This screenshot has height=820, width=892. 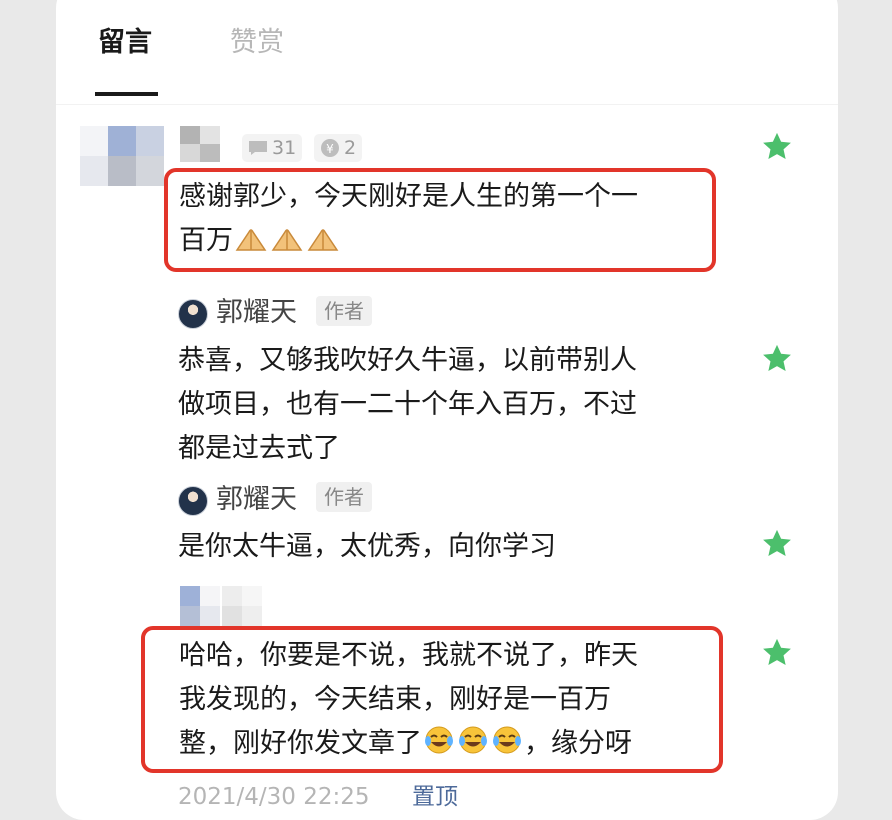 I want to click on reply-text-line: 恭喜，又够我吹好久牛逼，以前带别人, so click(x=407, y=360).